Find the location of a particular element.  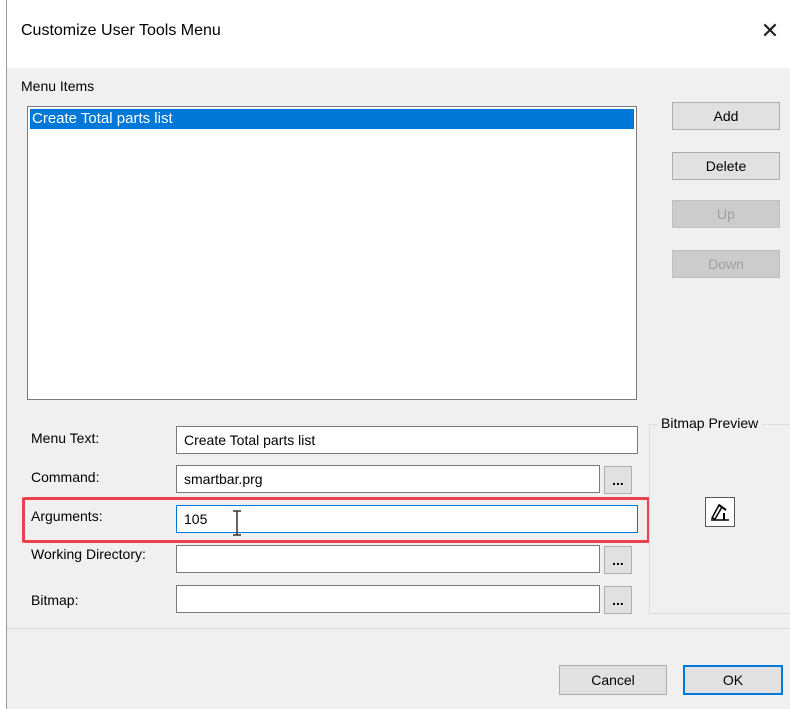

ok-button: OK is located at coordinates (733, 680).